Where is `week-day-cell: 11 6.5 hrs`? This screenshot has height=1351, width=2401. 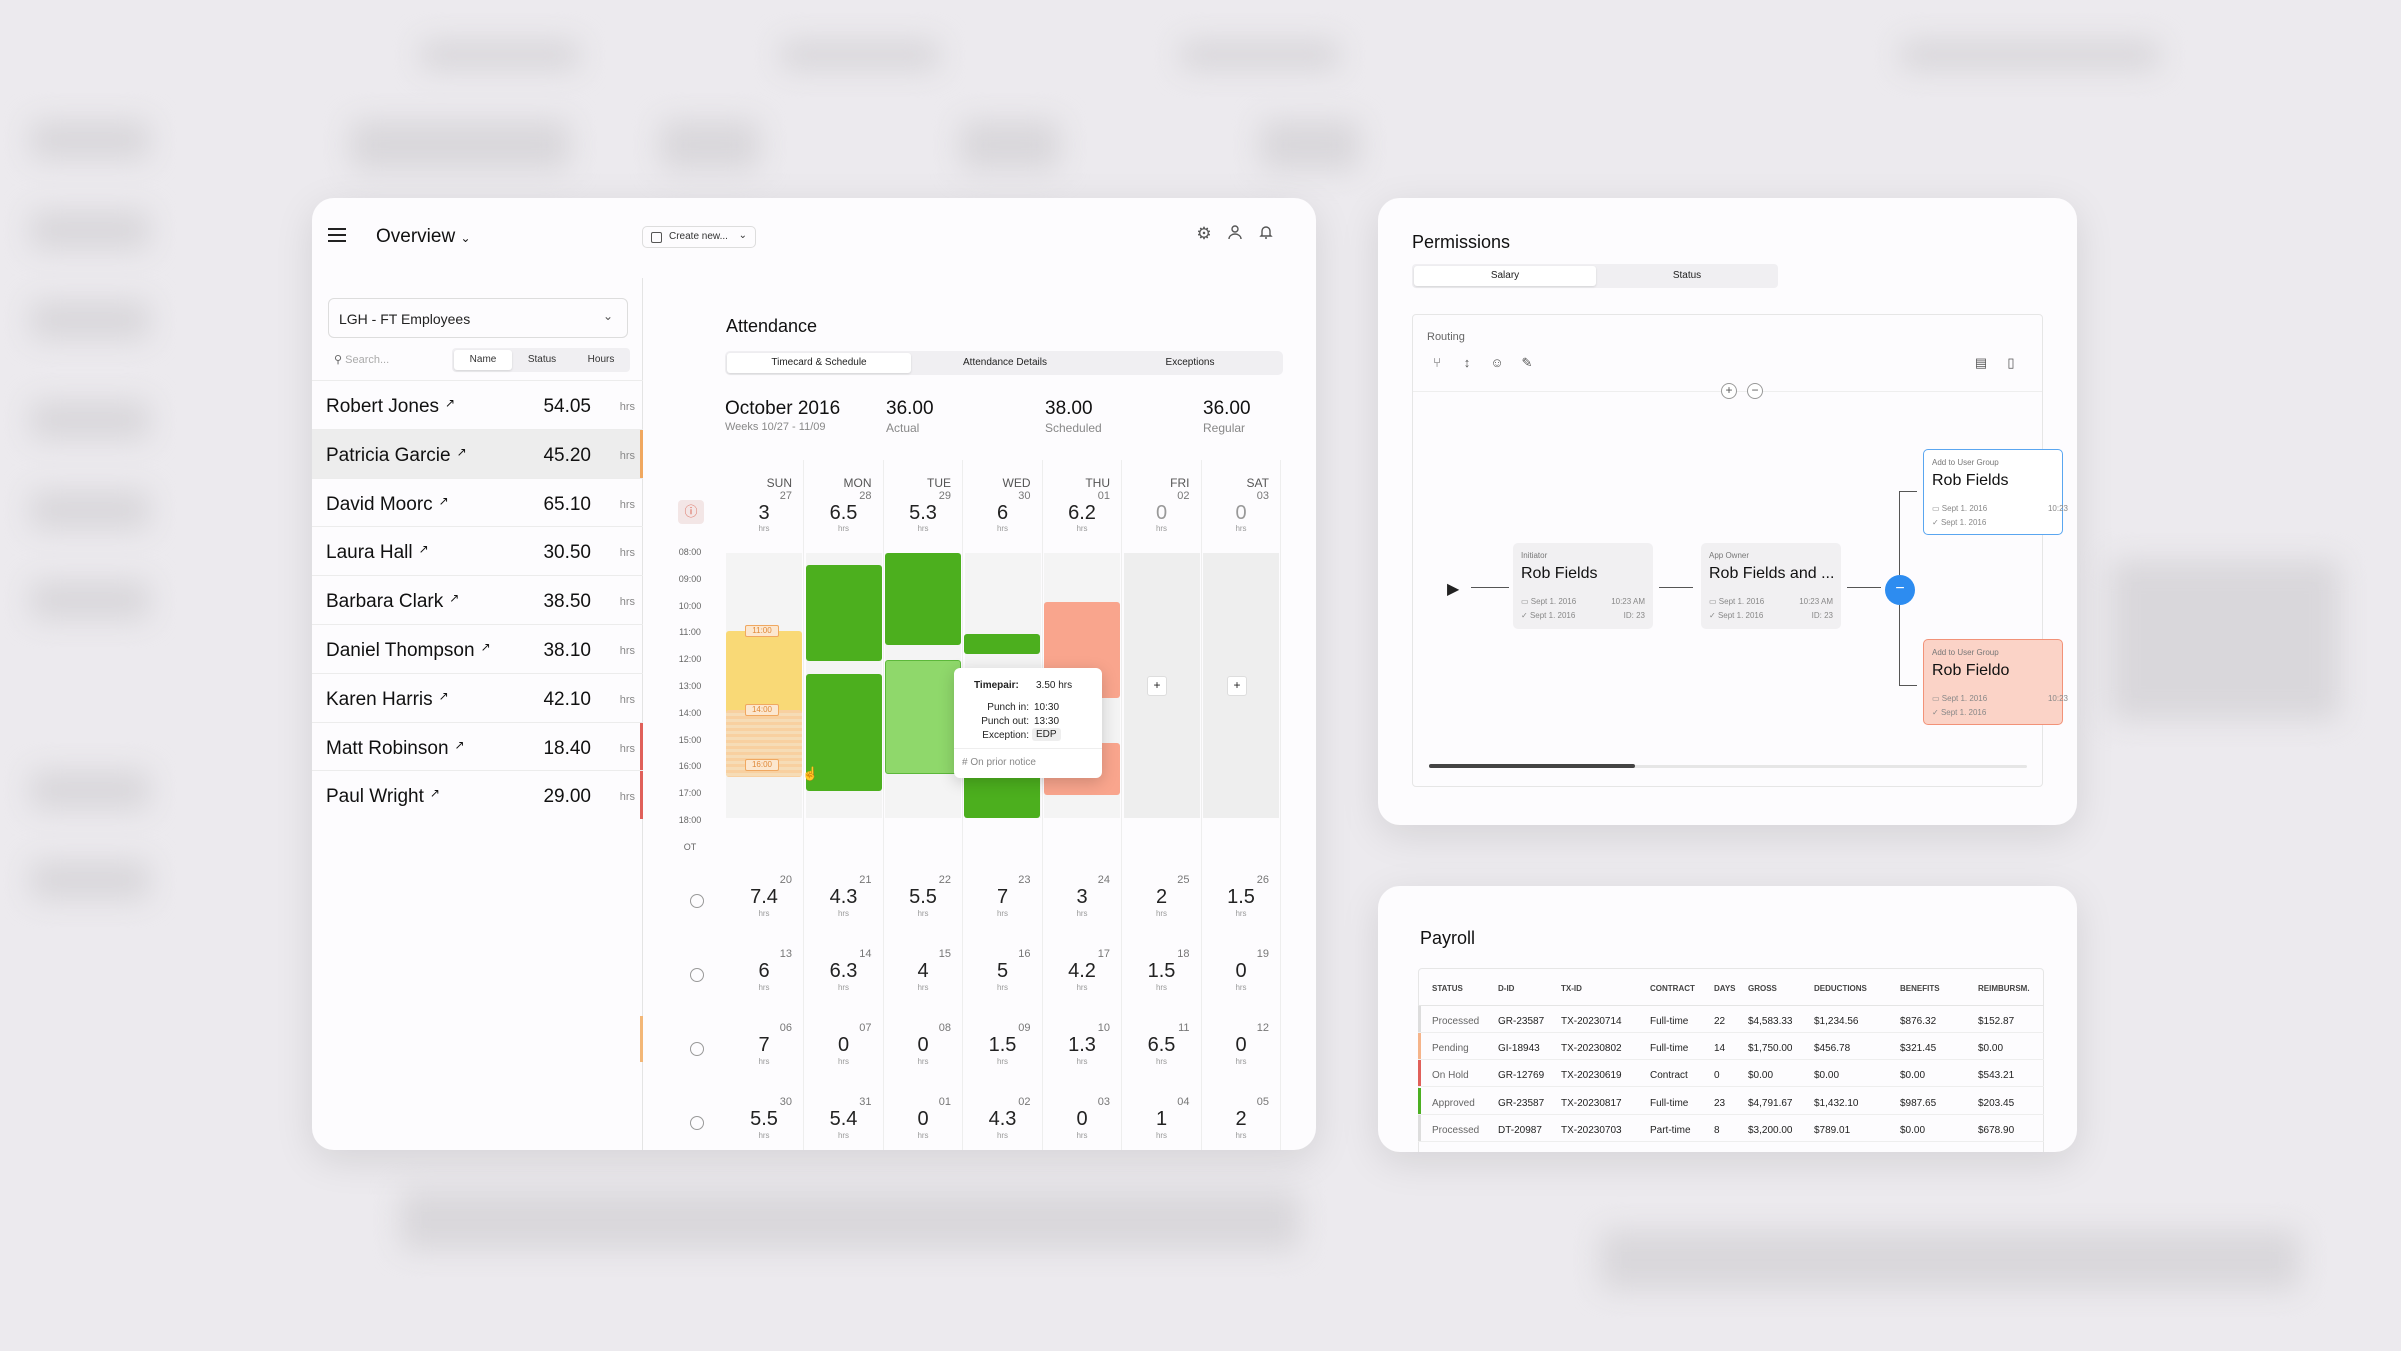 week-day-cell: 11 6.5 hrs is located at coordinates (1162, 1057).